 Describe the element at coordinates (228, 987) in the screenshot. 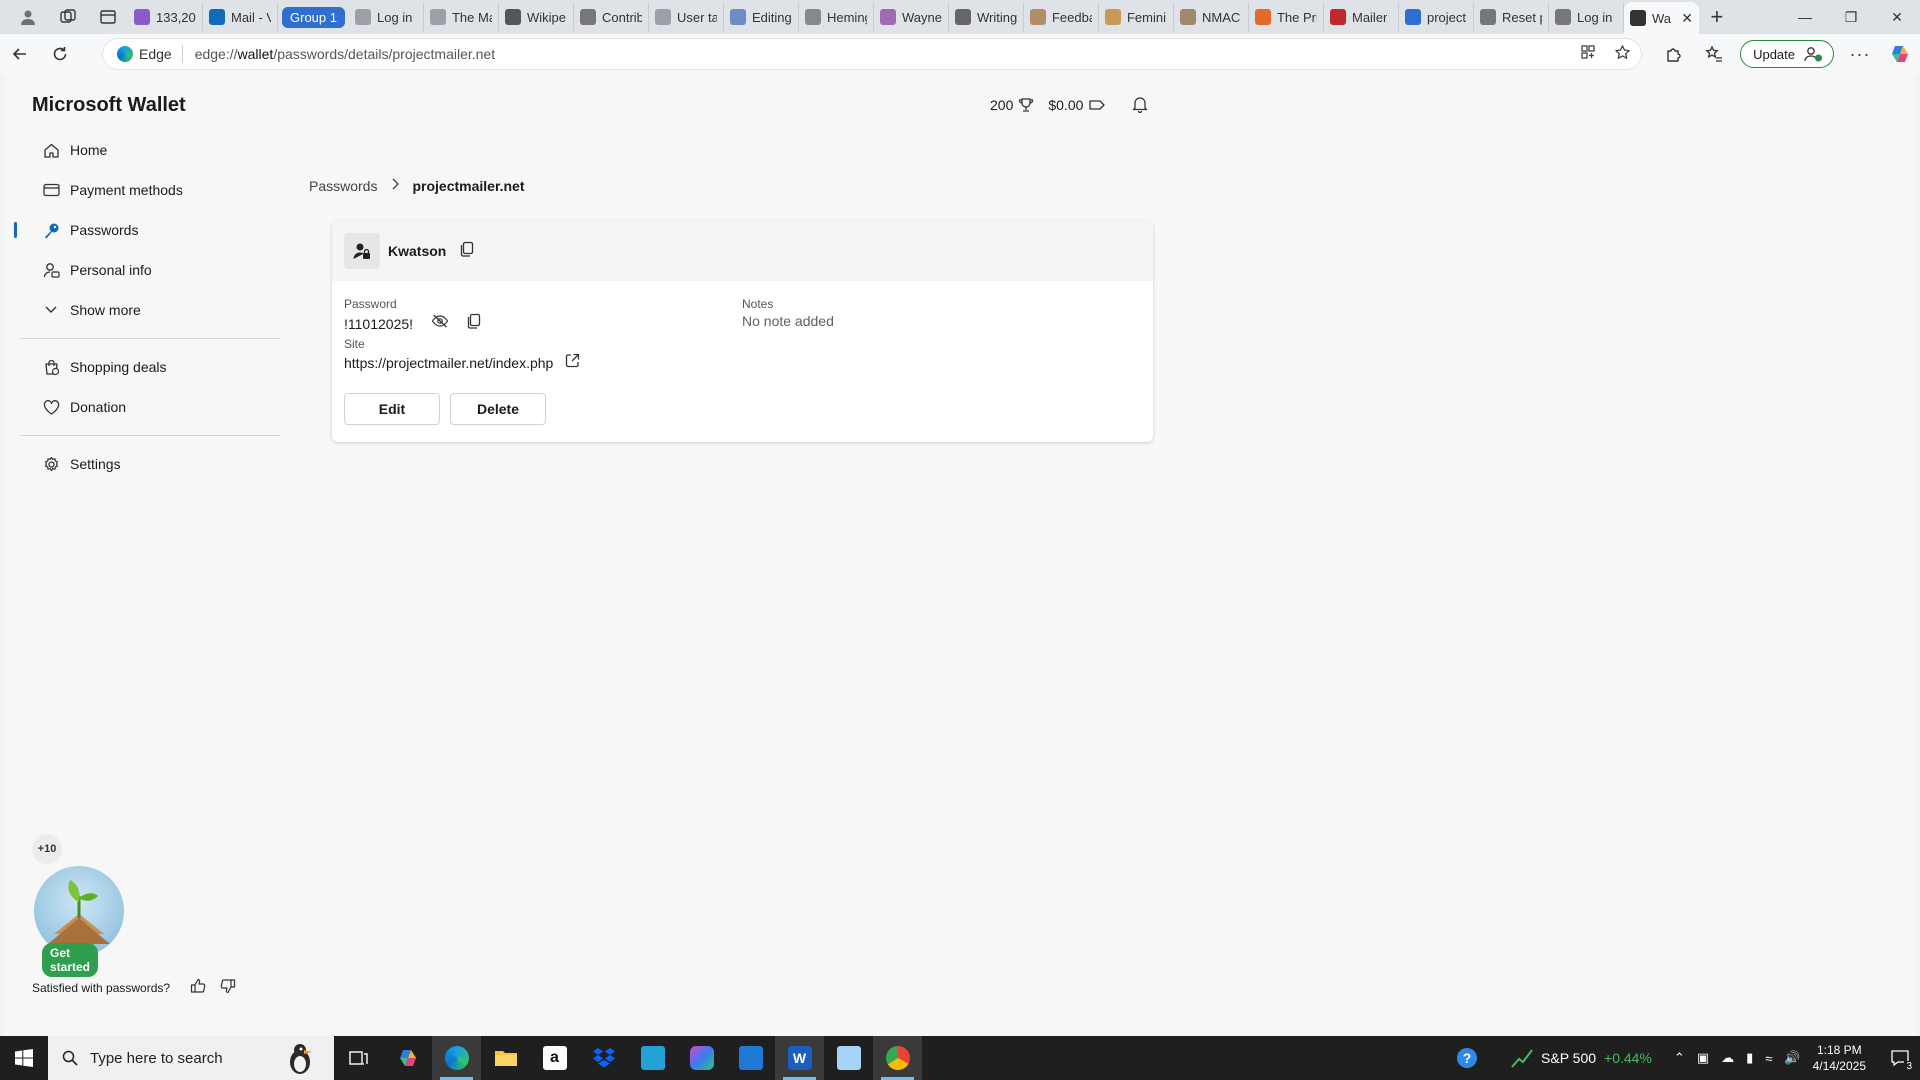

I see `thumbs-down-button` at that location.